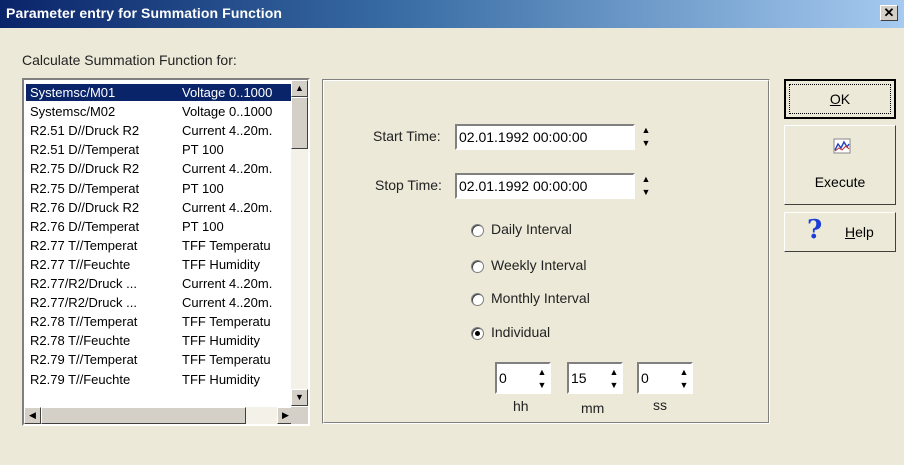  I want to click on list-item: R2.76 D//Druck R2 Current 4..20m., so click(160, 207).